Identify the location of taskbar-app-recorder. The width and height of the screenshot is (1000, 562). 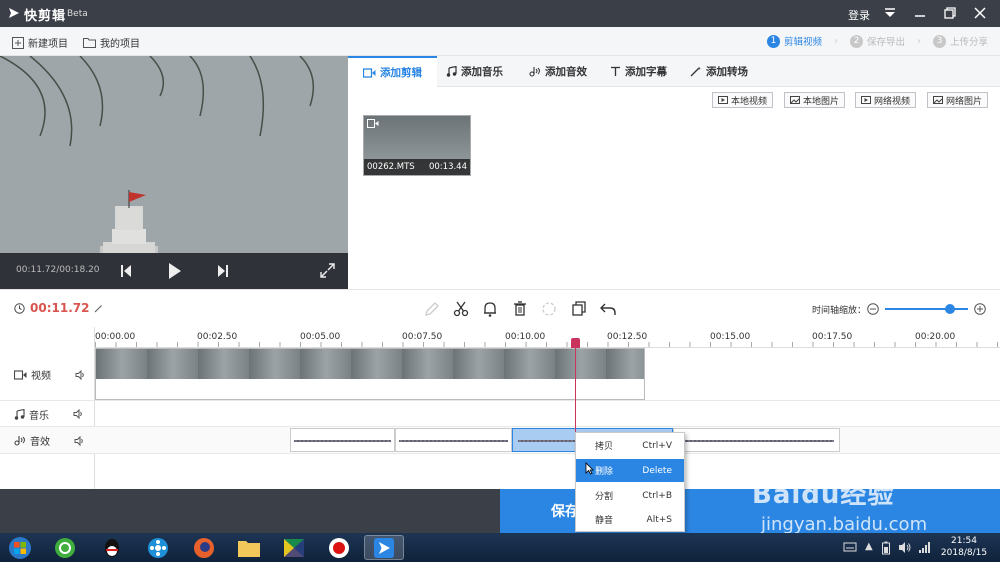
(339, 547).